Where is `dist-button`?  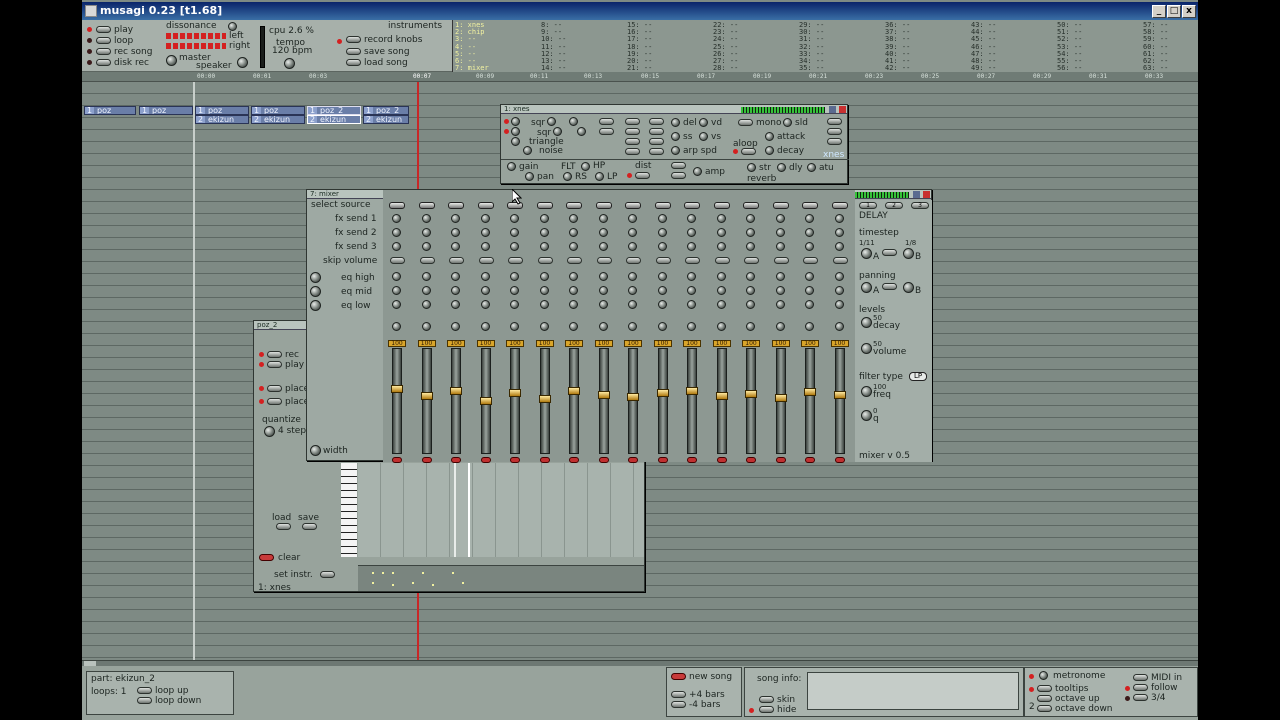
dist-button is located at coordinates (642, 175).